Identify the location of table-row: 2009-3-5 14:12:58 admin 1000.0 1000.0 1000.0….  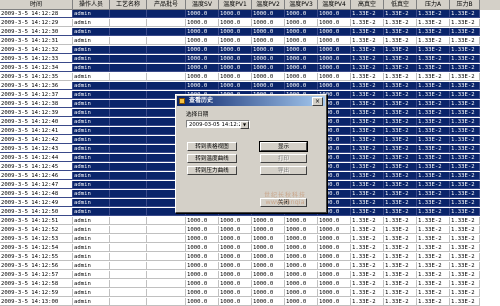
(250, 284).